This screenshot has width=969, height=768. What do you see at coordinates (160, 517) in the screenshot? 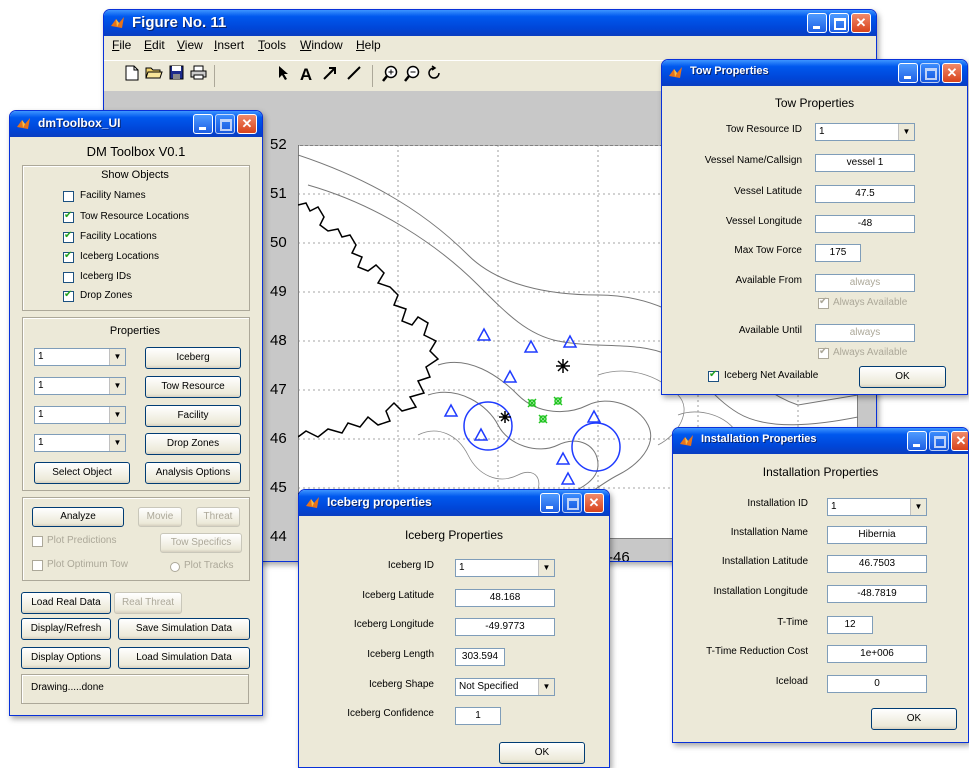
I see `movie-button: Movie` at bounding box center [160, 517].